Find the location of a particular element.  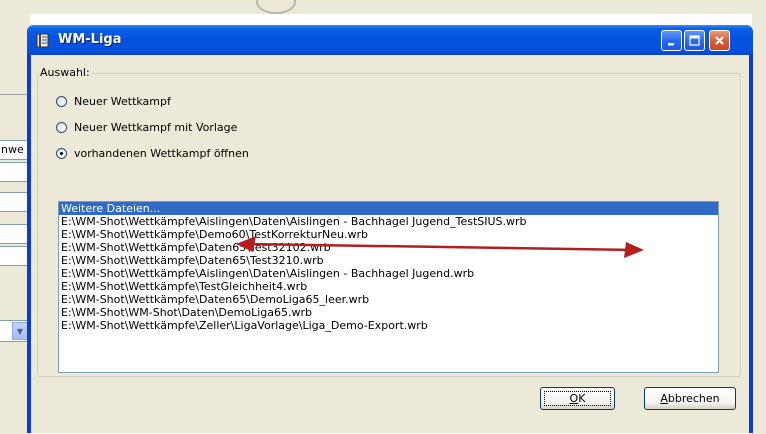

radio-label: vorhandenen Wettkampf öffnen is located at coordinates (161, 153).